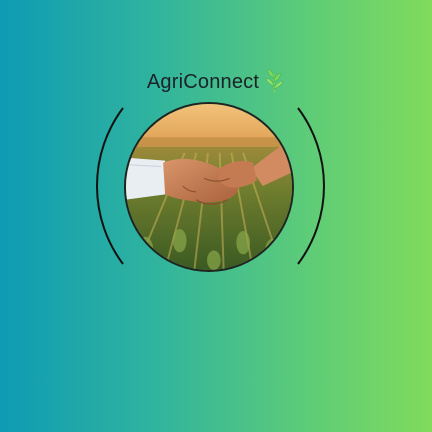  I want to click on handshake-illustration, so click(209, 187).